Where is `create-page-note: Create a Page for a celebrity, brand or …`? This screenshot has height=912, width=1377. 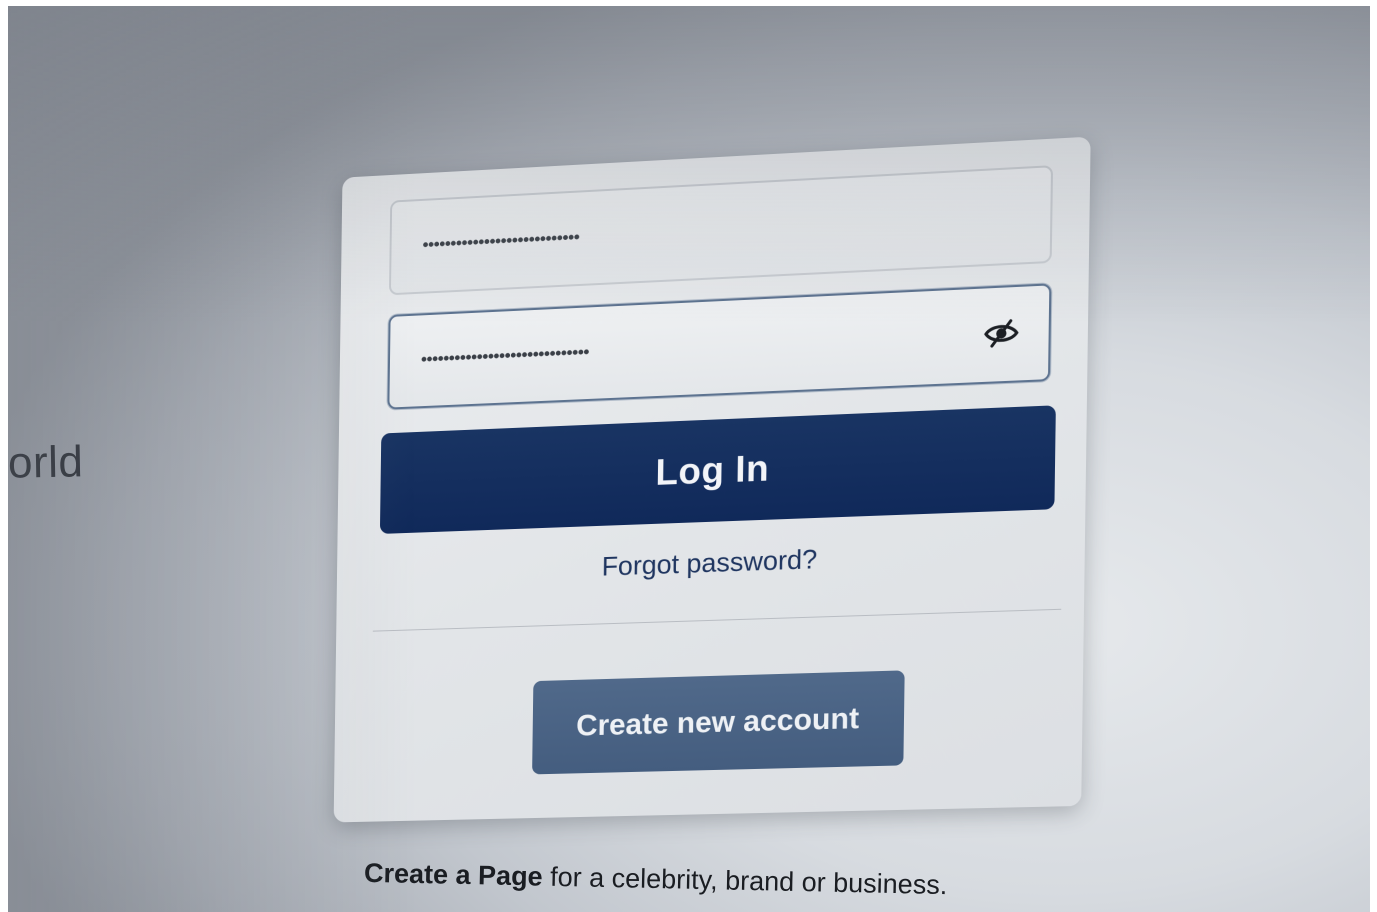 create-page-note: Create a Page for a celebrity, brand or … is located at coordinates (656, 879).